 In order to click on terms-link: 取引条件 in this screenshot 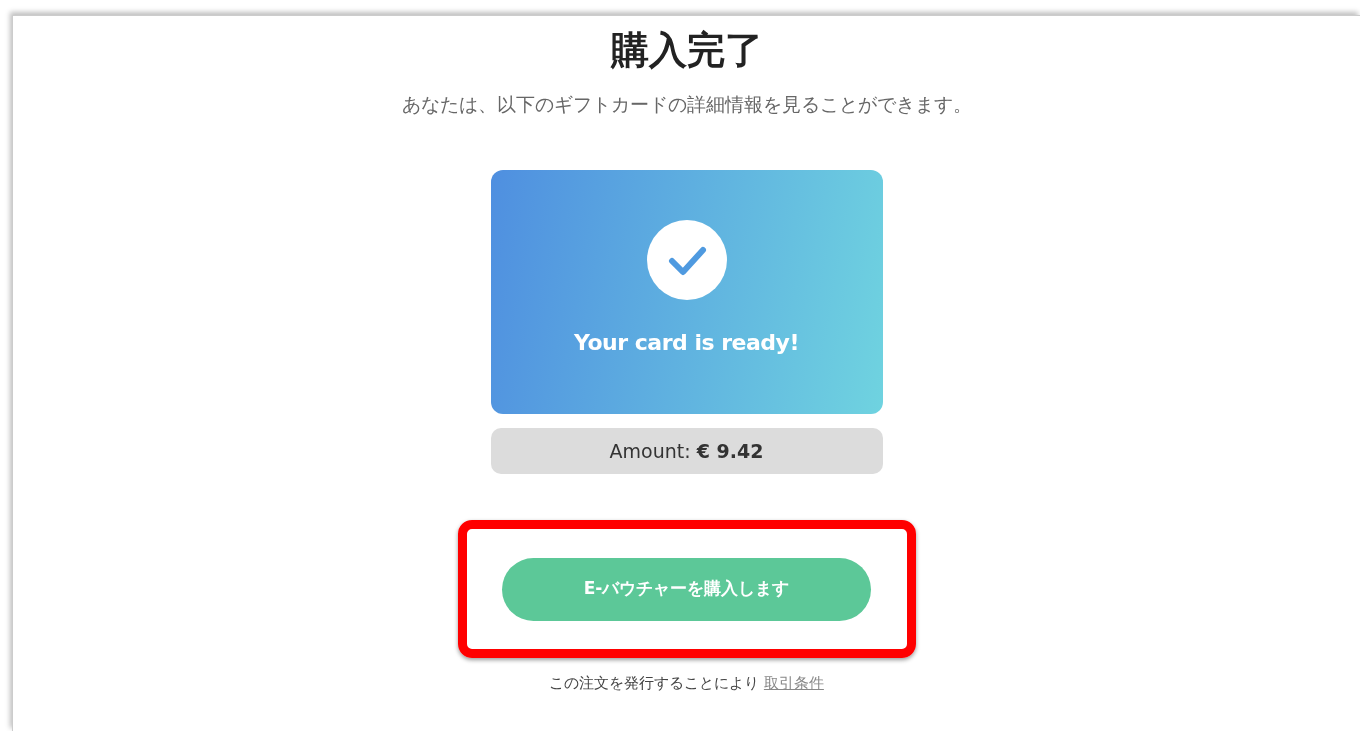, I will do `click(793, 683)`.